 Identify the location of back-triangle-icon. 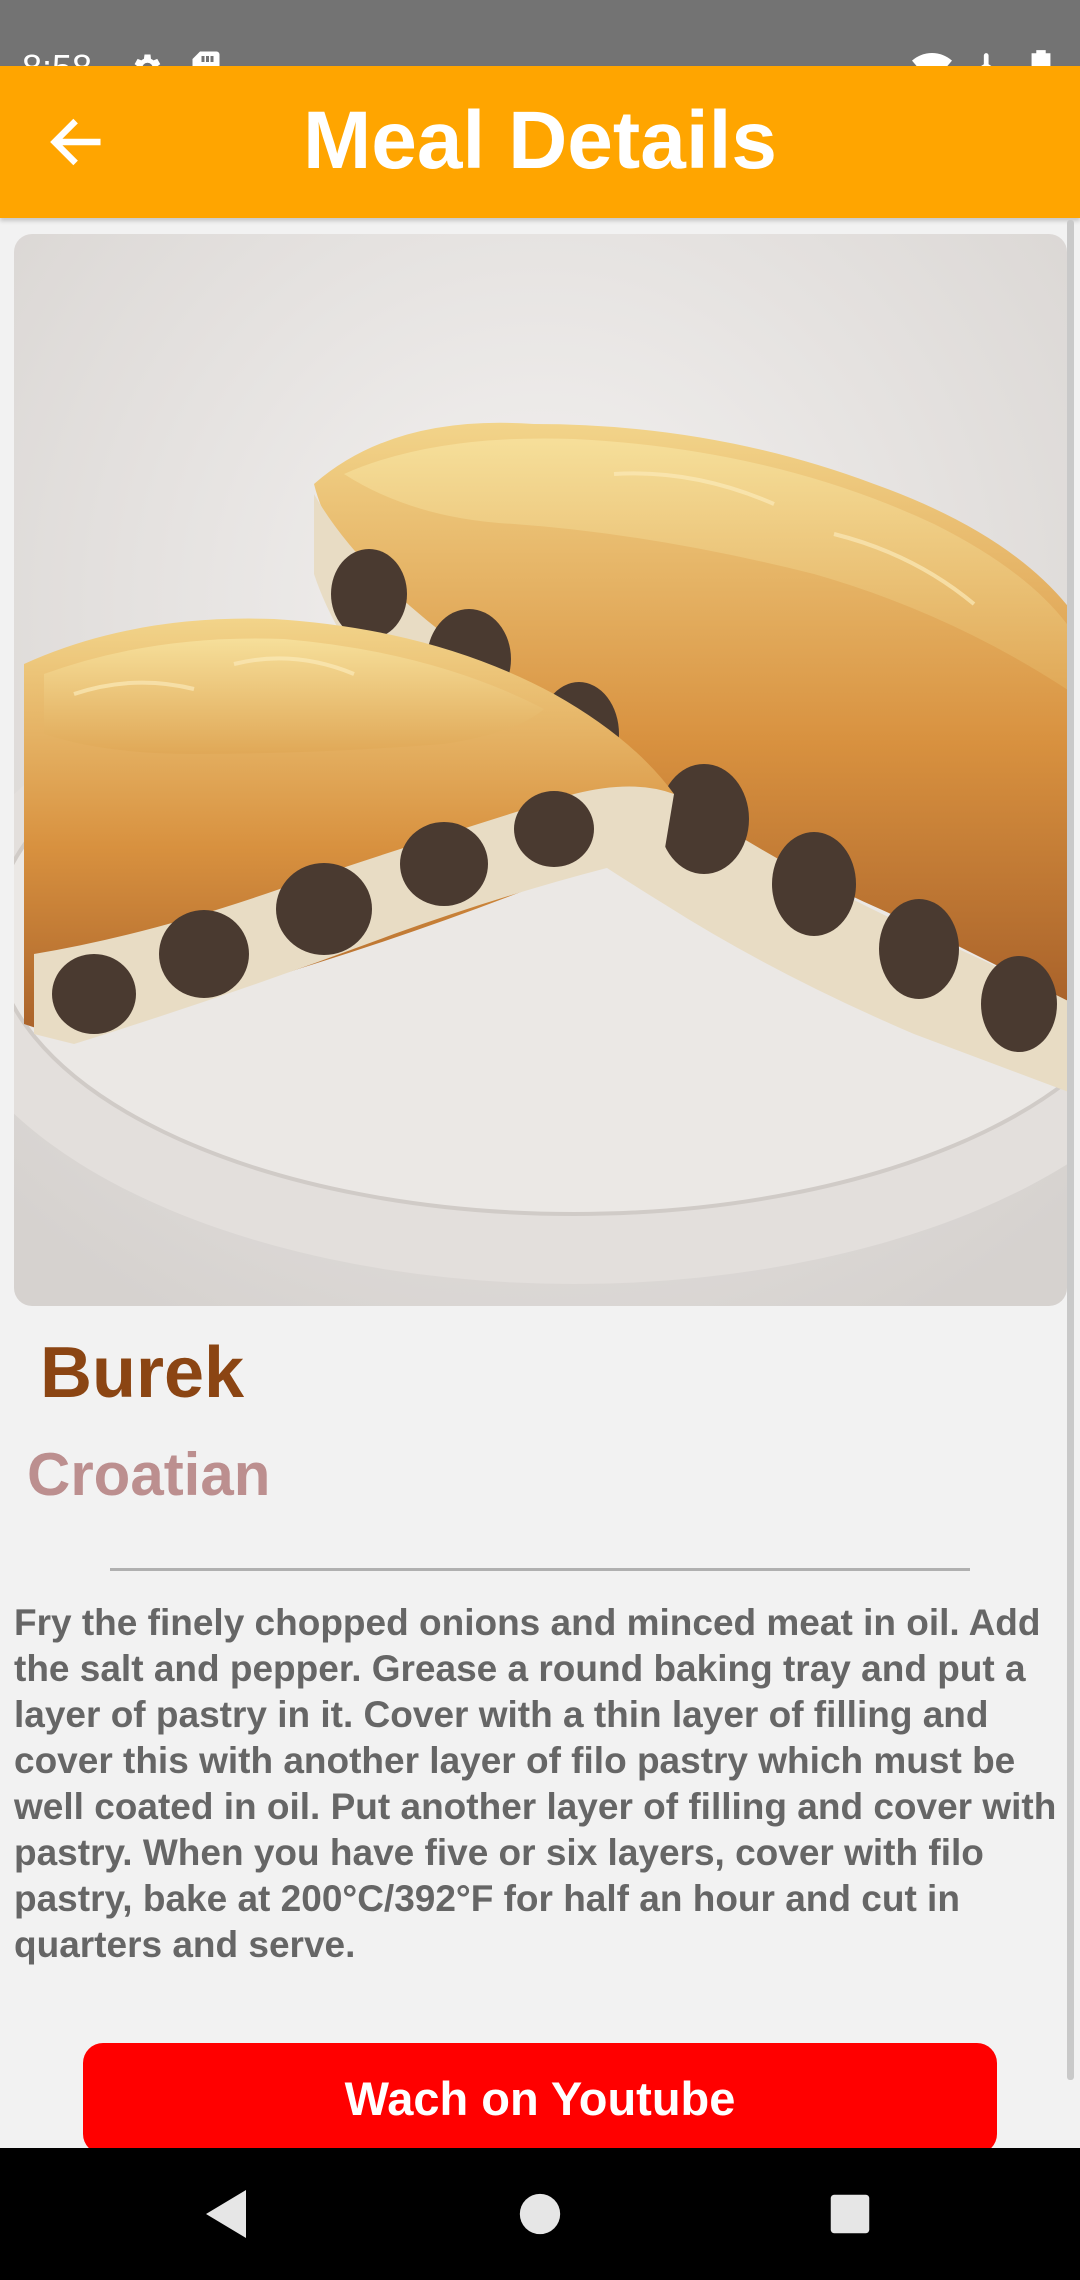
(226, 2214).